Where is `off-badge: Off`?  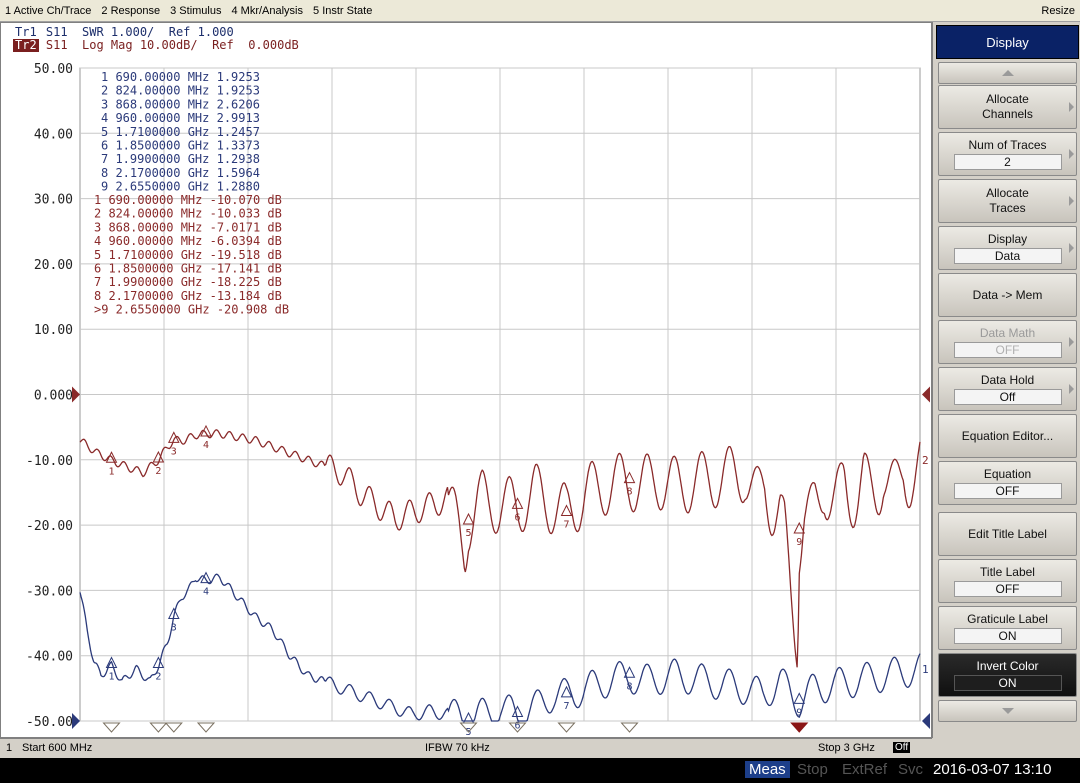 off-badge: Off is located at coordinates (902, 747).